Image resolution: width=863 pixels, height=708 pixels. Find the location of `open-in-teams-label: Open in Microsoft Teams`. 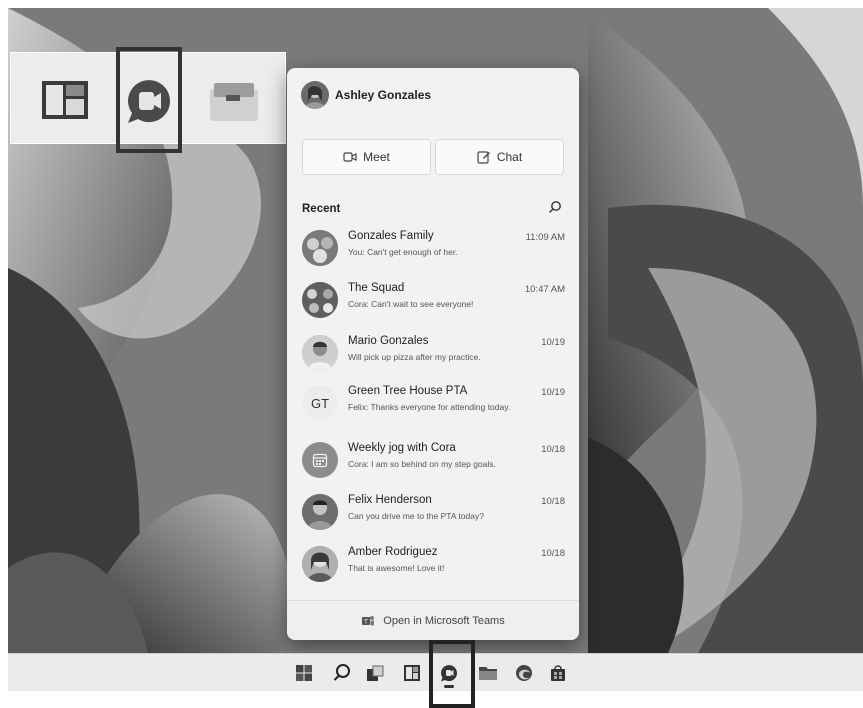

open-in-teams-label: Open in Microsoft Teams is located at coordinates (444, 620).